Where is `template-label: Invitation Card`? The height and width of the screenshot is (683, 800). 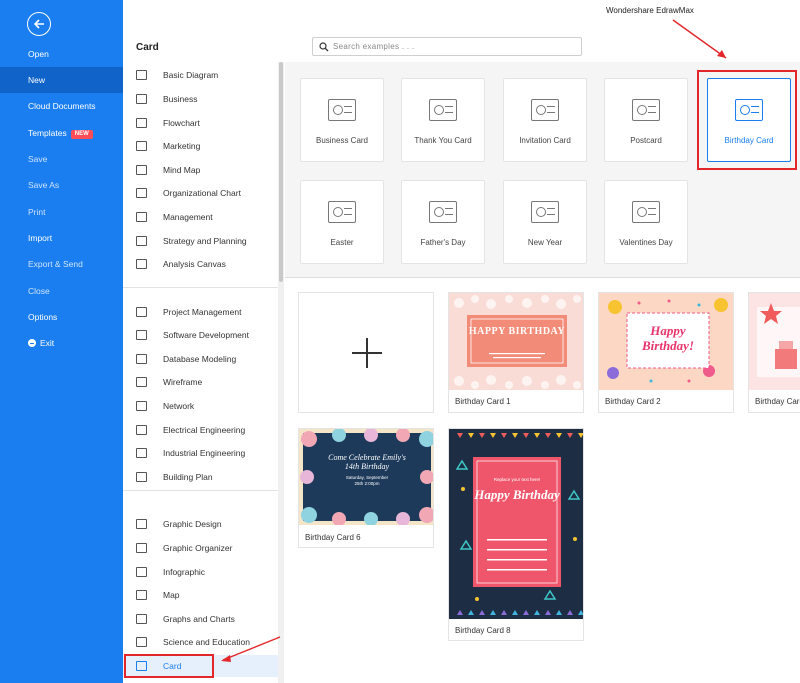
template-label: Invitation Card is located at coordinates (545, 140).